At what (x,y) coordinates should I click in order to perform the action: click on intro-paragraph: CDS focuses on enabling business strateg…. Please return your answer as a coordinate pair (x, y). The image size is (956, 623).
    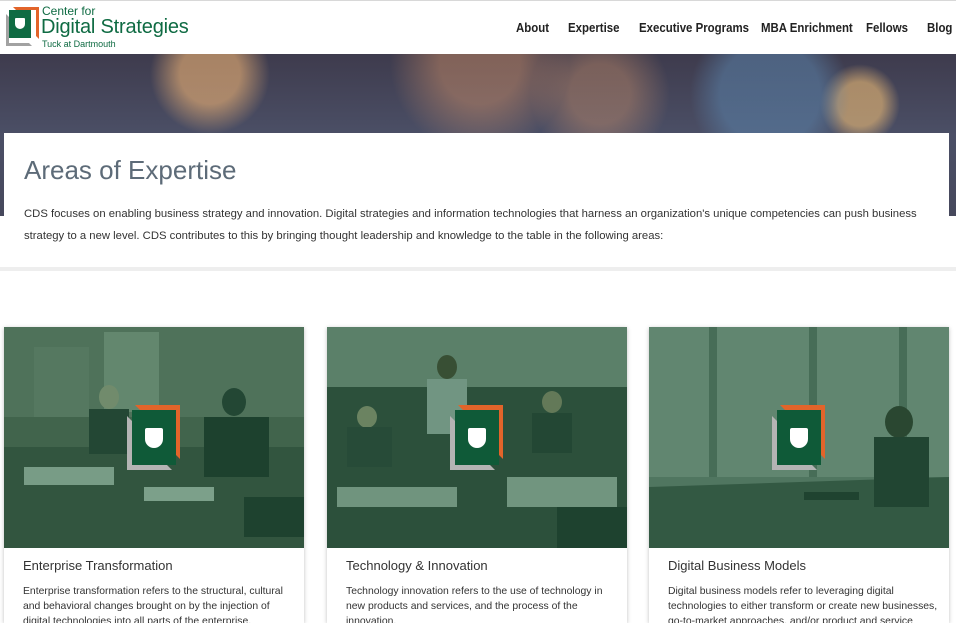
    Looking at the image, I should click on (470, 225).